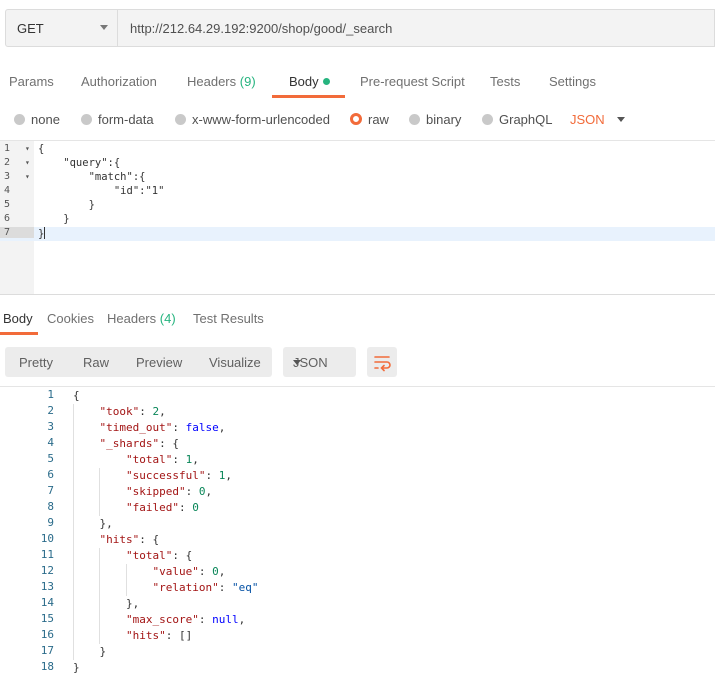 Image resolution: width=715 pixels, height=699 pixels. What do you see at coordinates (167, 318) in the screenshot?
I see `response-headers-count: (4)` at bounding box center [167, 318].